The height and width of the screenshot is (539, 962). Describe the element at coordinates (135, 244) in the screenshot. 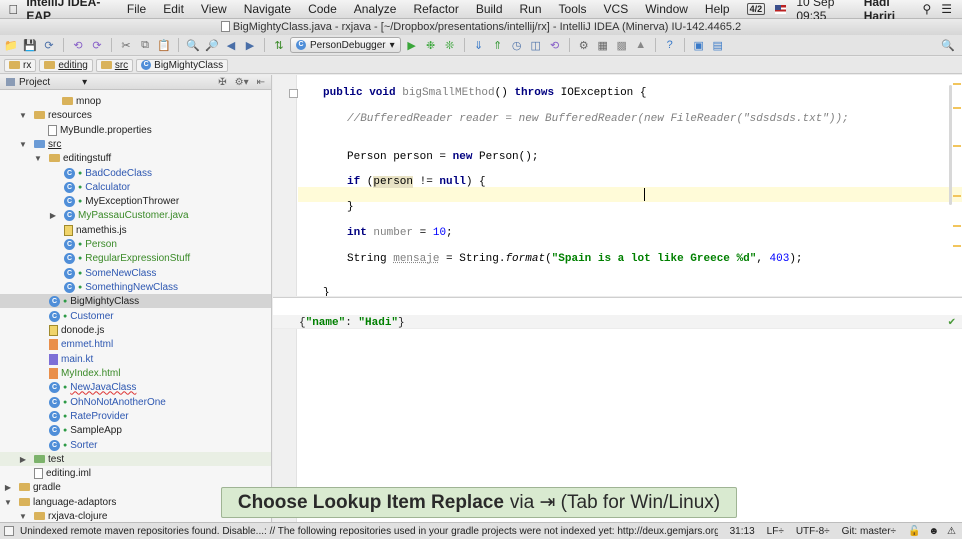

I see `tree-item: C ● Person` at that location.